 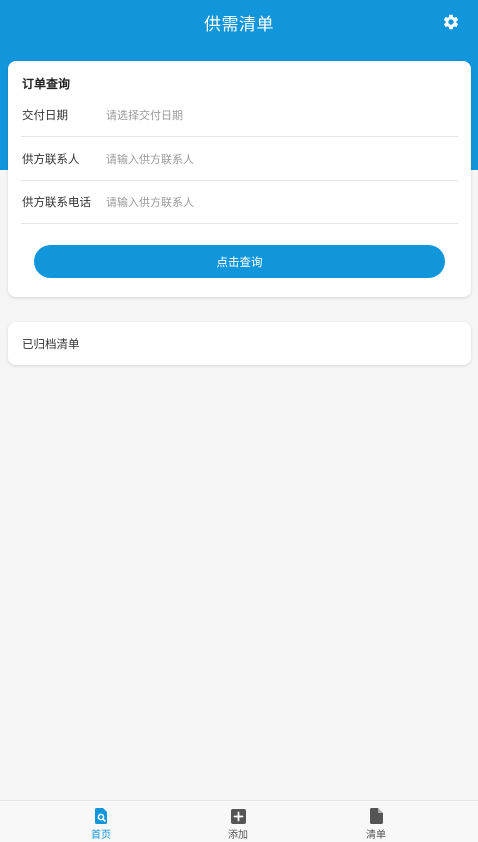 What do you see at coordinates (101, 825) in the screenshot?
I see `tab-home: 首页` at bounding box center [101, 825].